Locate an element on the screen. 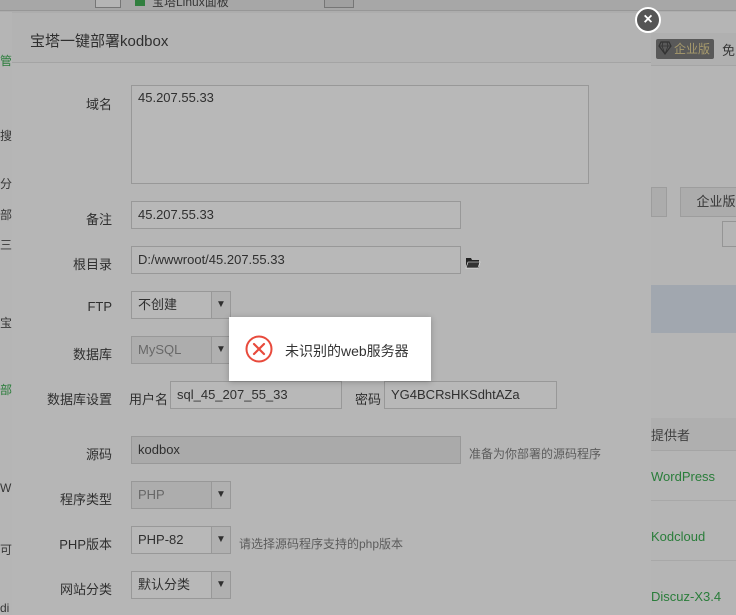 The width and height of the screenshot is (736, 615). program-type-value: PHP is located at coordinates (151, 494).